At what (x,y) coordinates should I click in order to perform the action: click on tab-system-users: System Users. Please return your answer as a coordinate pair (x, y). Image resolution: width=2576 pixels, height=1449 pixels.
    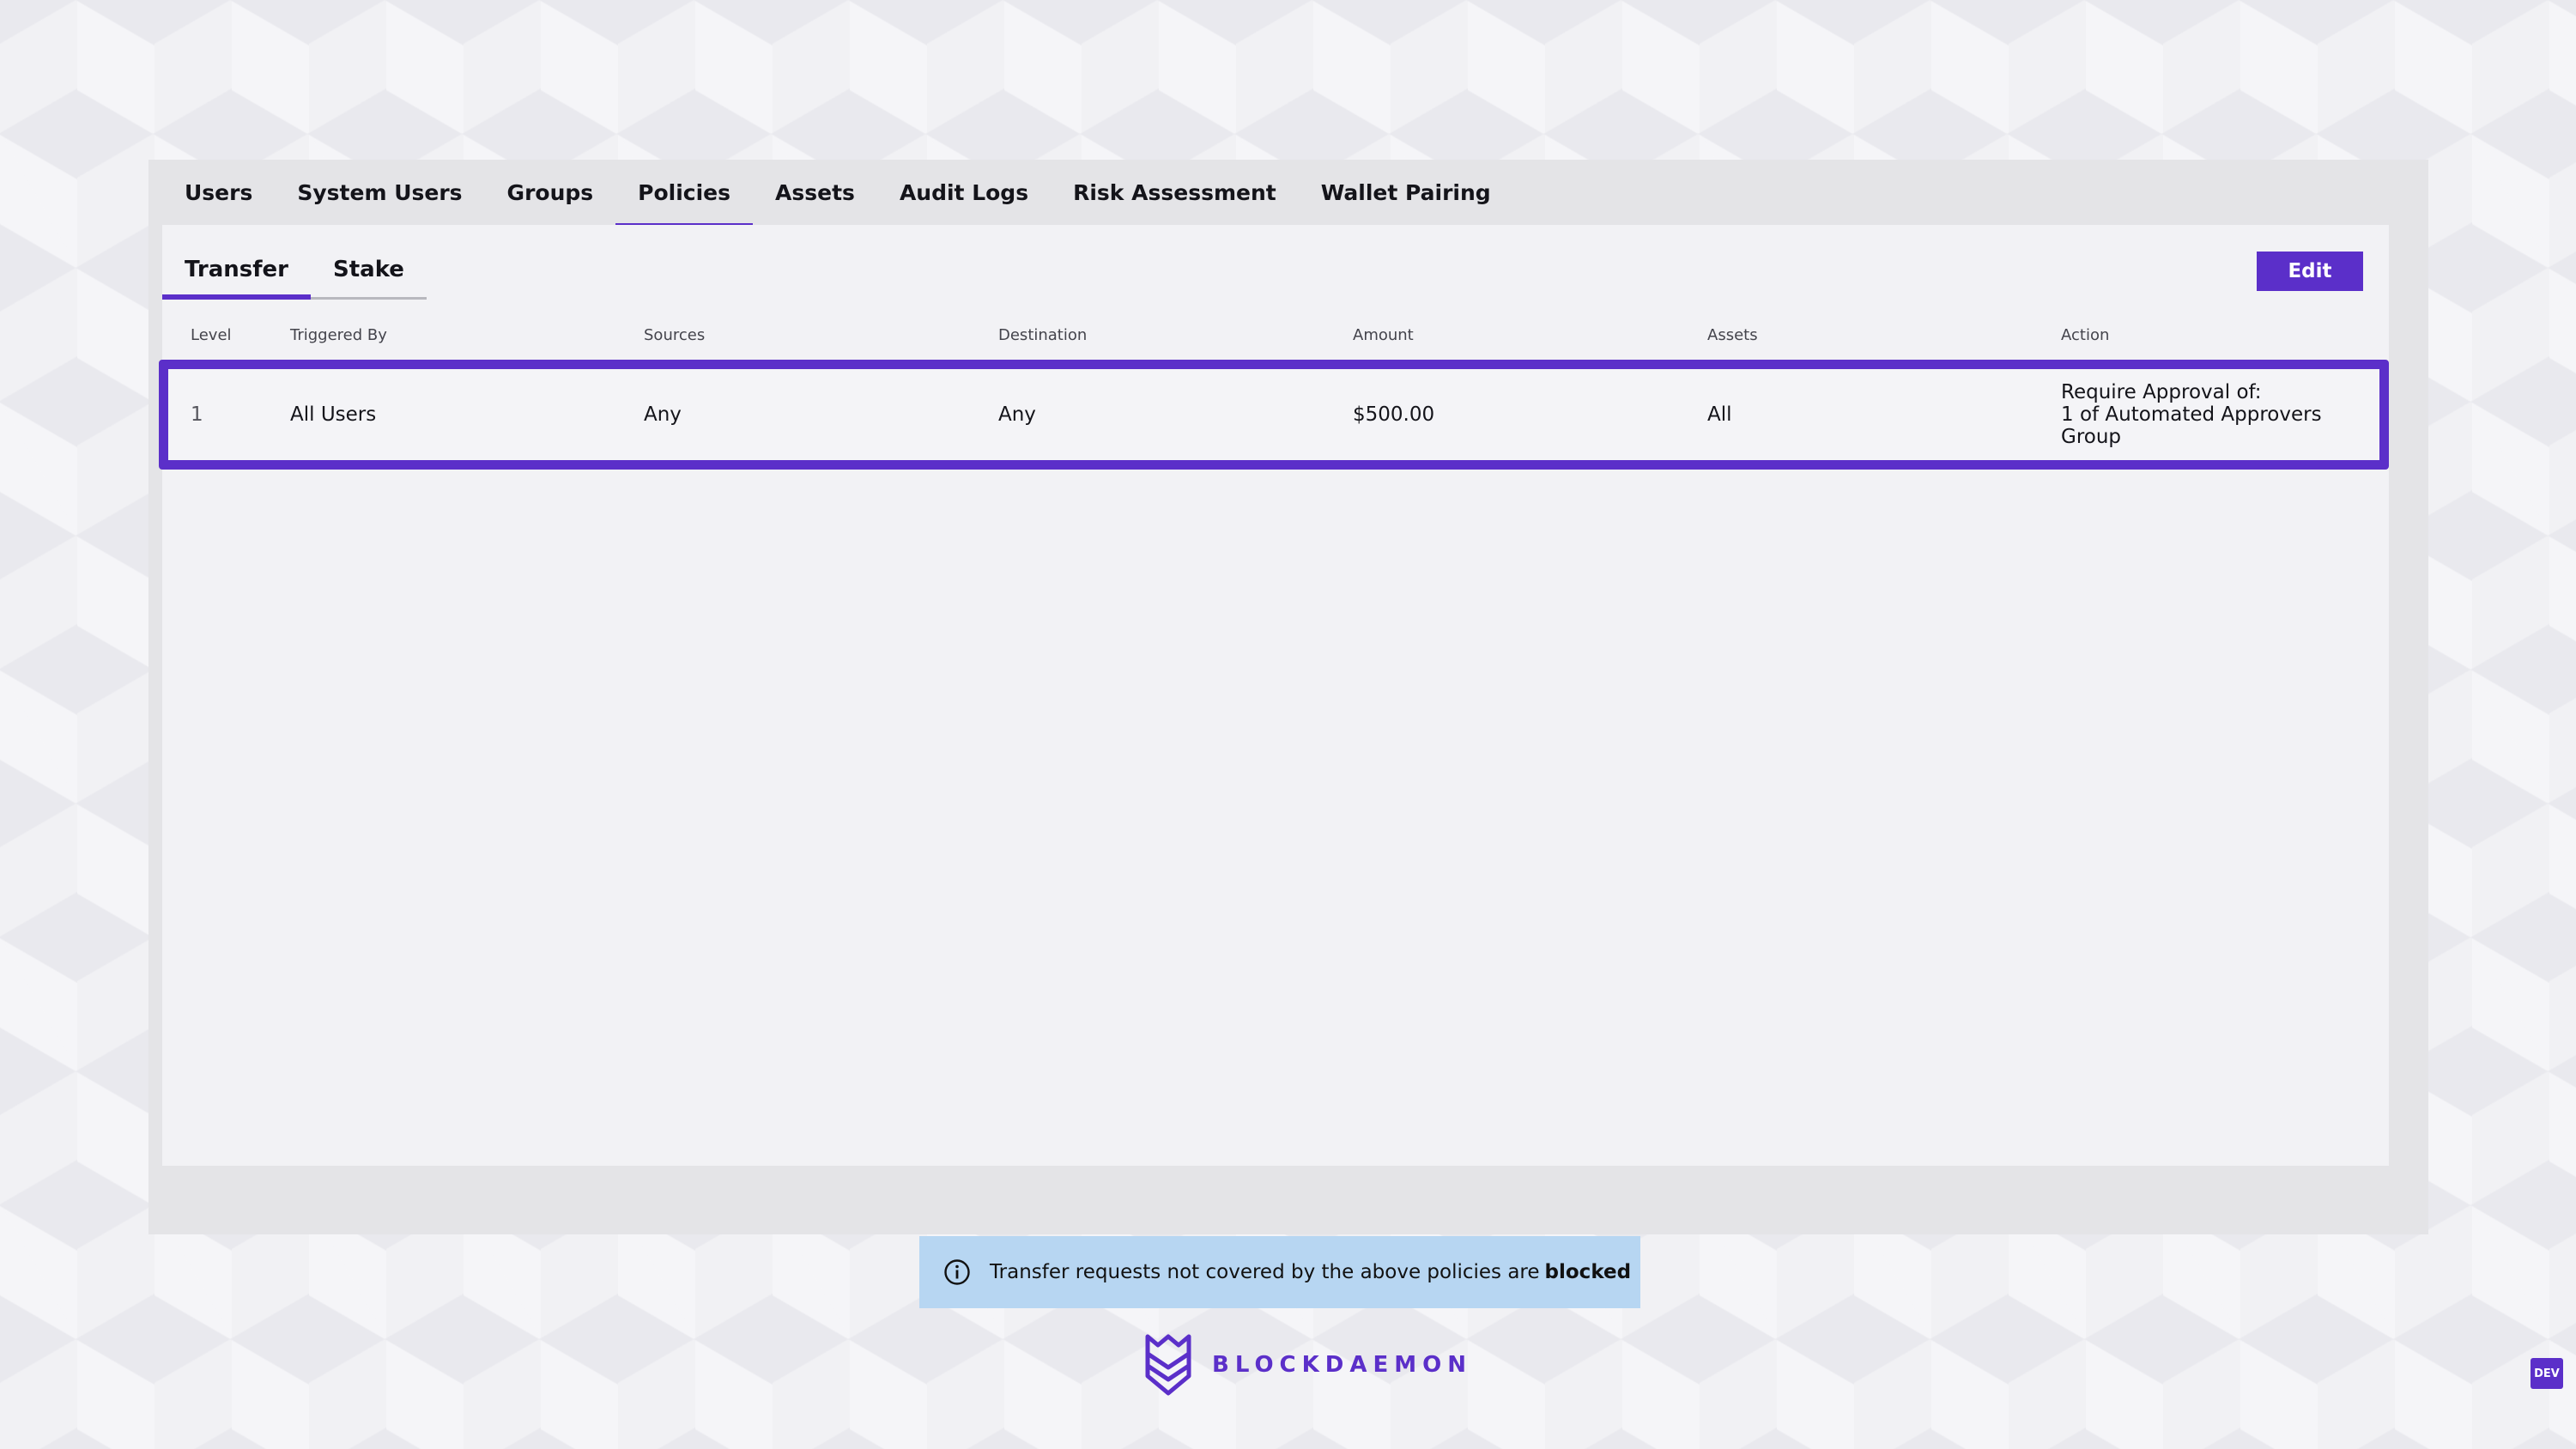
    Looking at the image, I should click on (379, 192).